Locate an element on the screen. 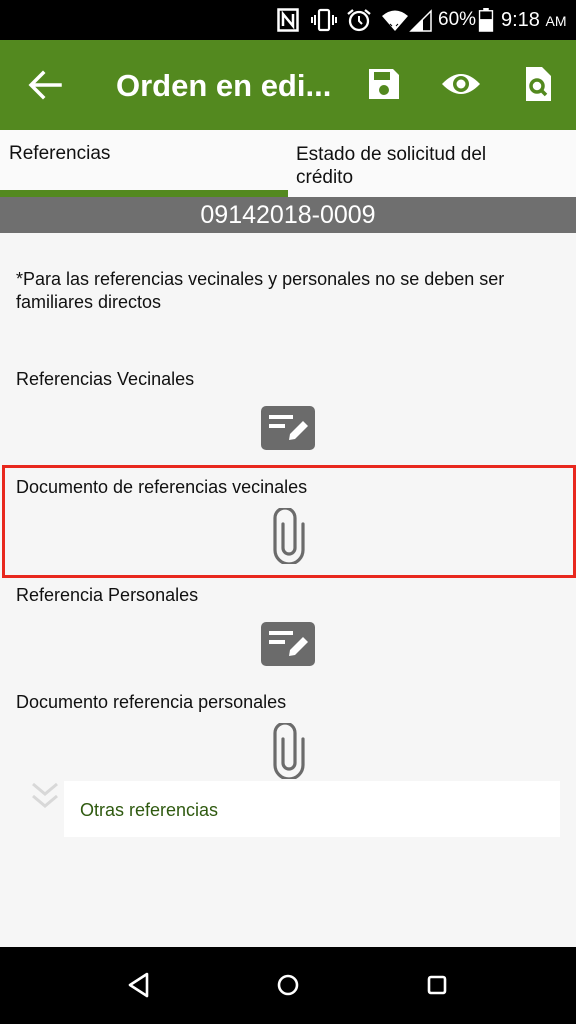 The width and height of the screenshot is (576, 1024). battery-percent: 60% is located at coordinates (457, 19).